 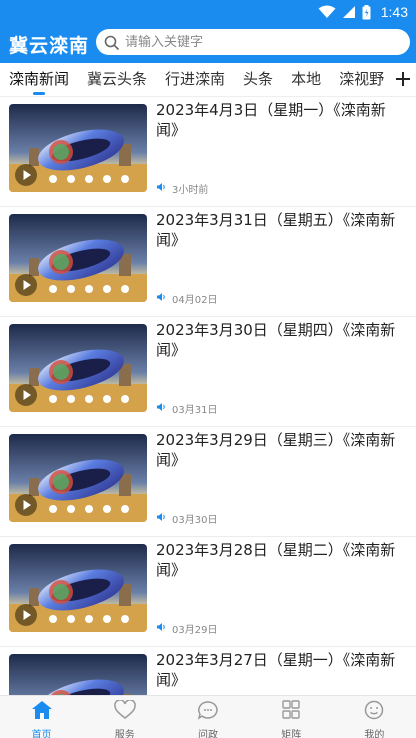 What do you see at coordinates (124, 734) in the screenshot?
I see `nav-label: 服务` at bounding box center [124, 734].